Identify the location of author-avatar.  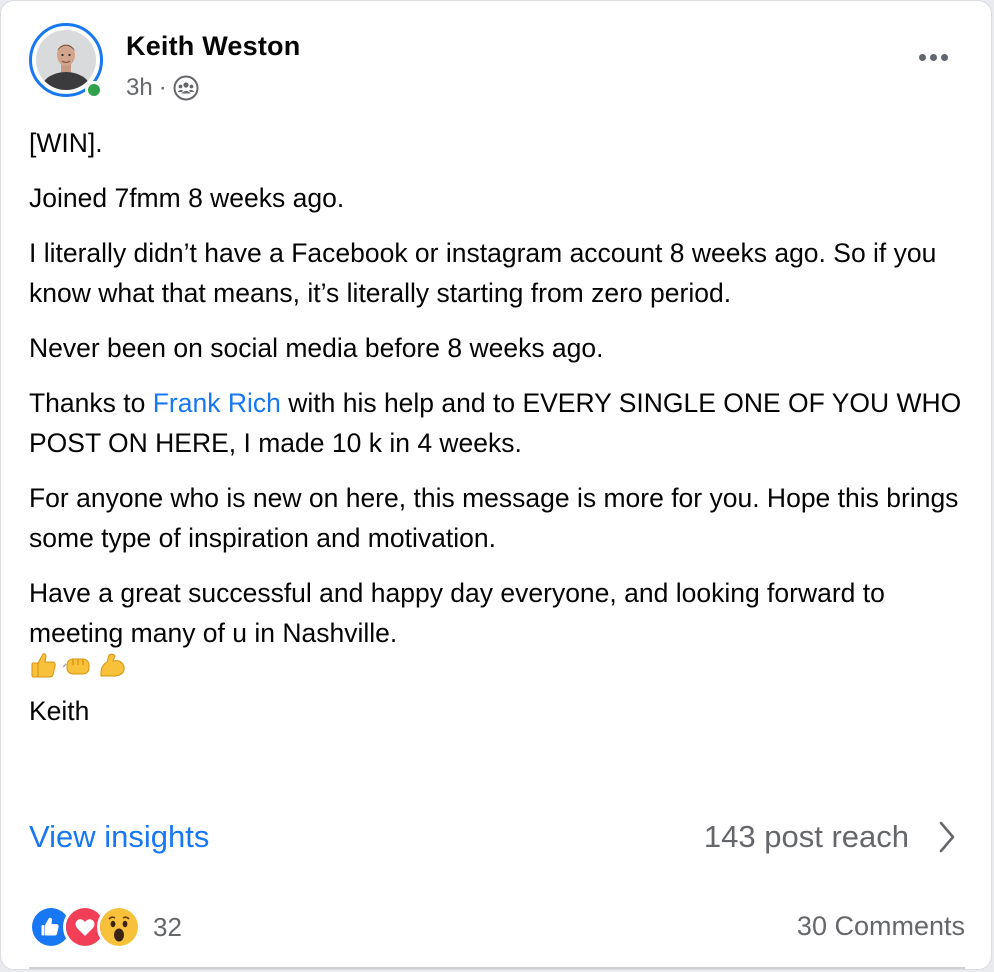
(69, 63).